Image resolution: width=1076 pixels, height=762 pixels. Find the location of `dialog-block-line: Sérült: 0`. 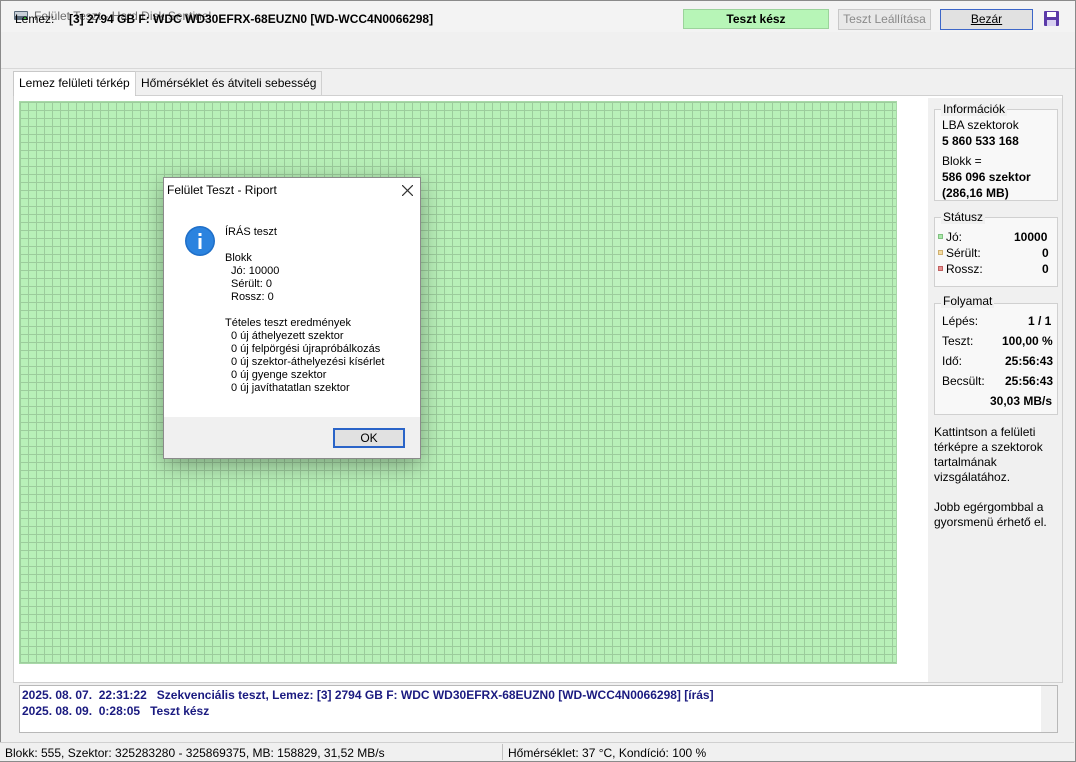

dialog-block-line: Sérült: 0 is located at coordinates (251, 284).